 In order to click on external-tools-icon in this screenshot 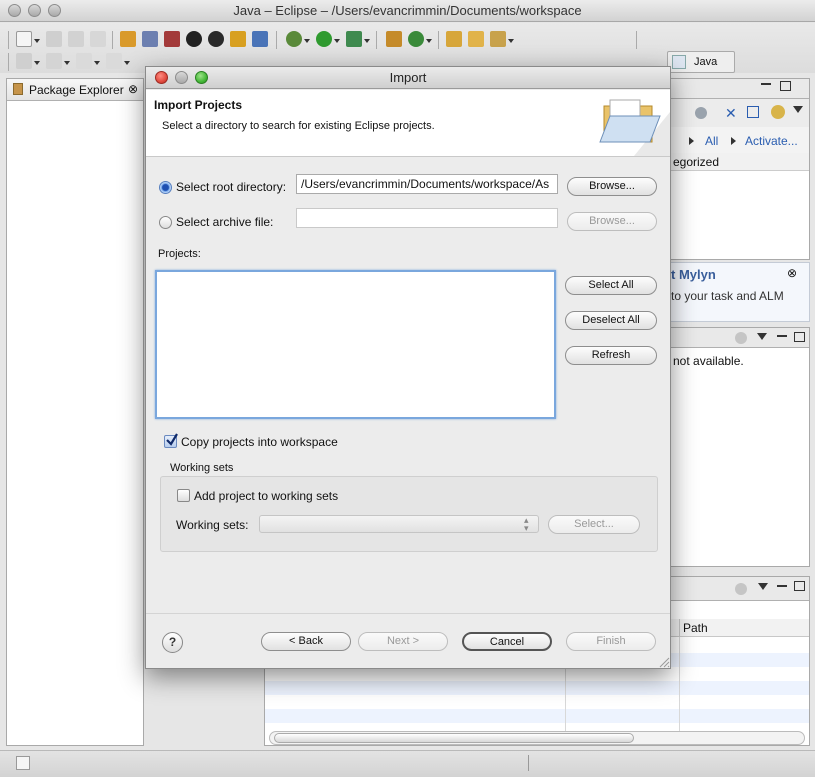, I will do `click(354, 39)`.